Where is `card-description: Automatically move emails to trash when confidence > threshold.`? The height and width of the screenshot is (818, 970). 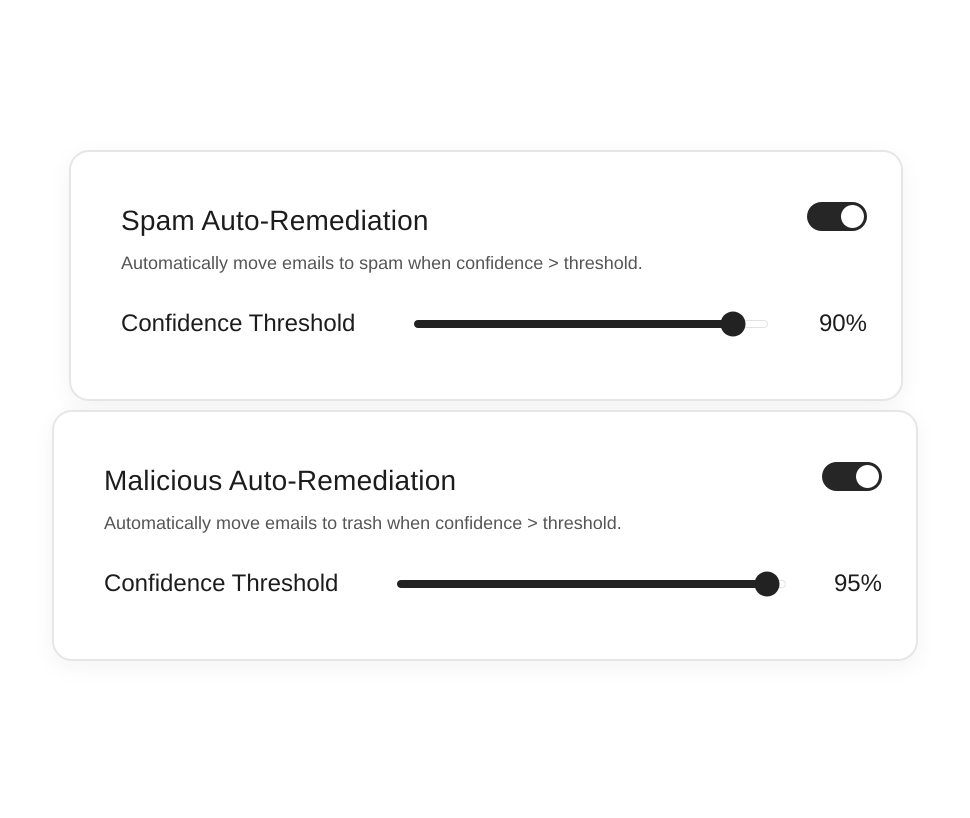 card-description: Automatically move emails to trash when confidence > threshold. is located at coordinates (363, 523).